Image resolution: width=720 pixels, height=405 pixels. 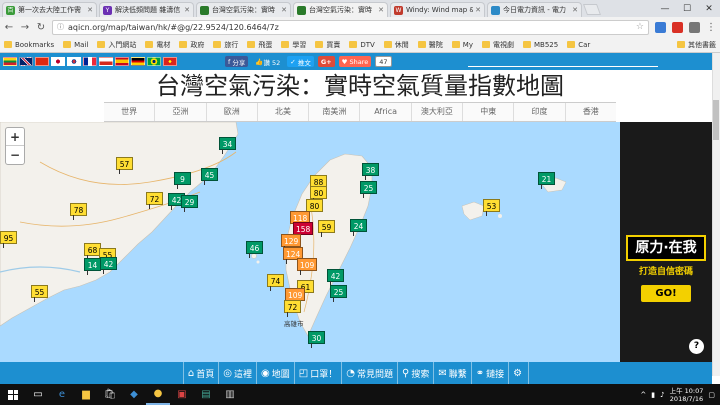 I want to click on bottom-nav-item: ◎ 這裡, so click(x=237, y=373).